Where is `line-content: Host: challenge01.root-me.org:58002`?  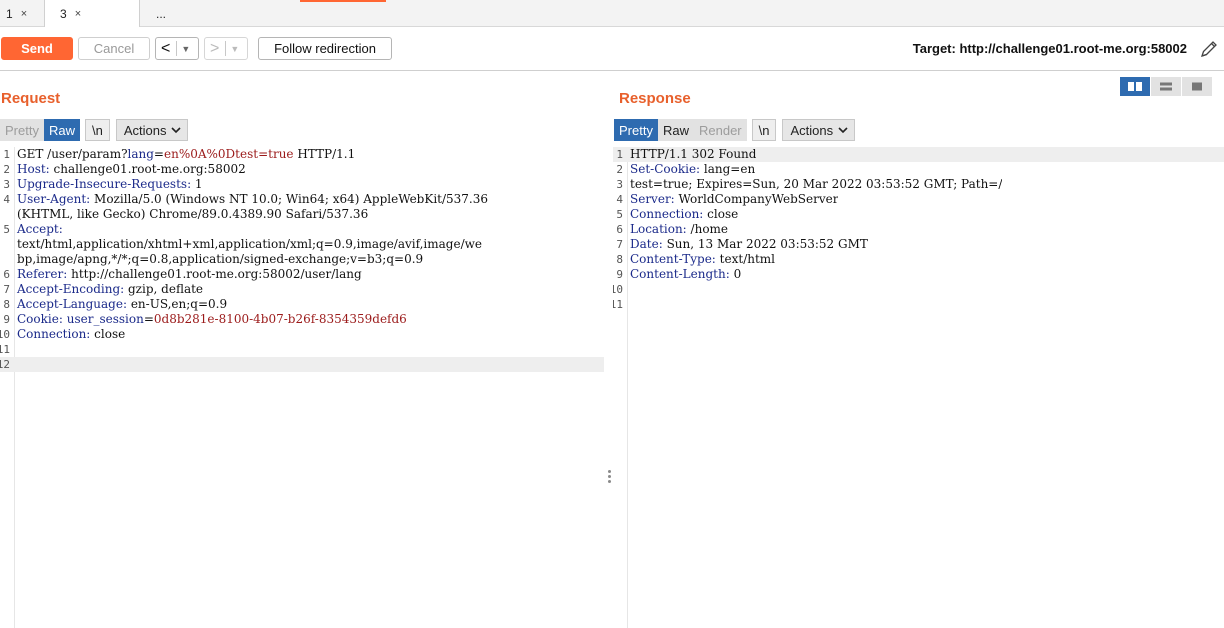 line-content: Host: challenge01.root-me.org:58002 is located at coordinates (130, 169).